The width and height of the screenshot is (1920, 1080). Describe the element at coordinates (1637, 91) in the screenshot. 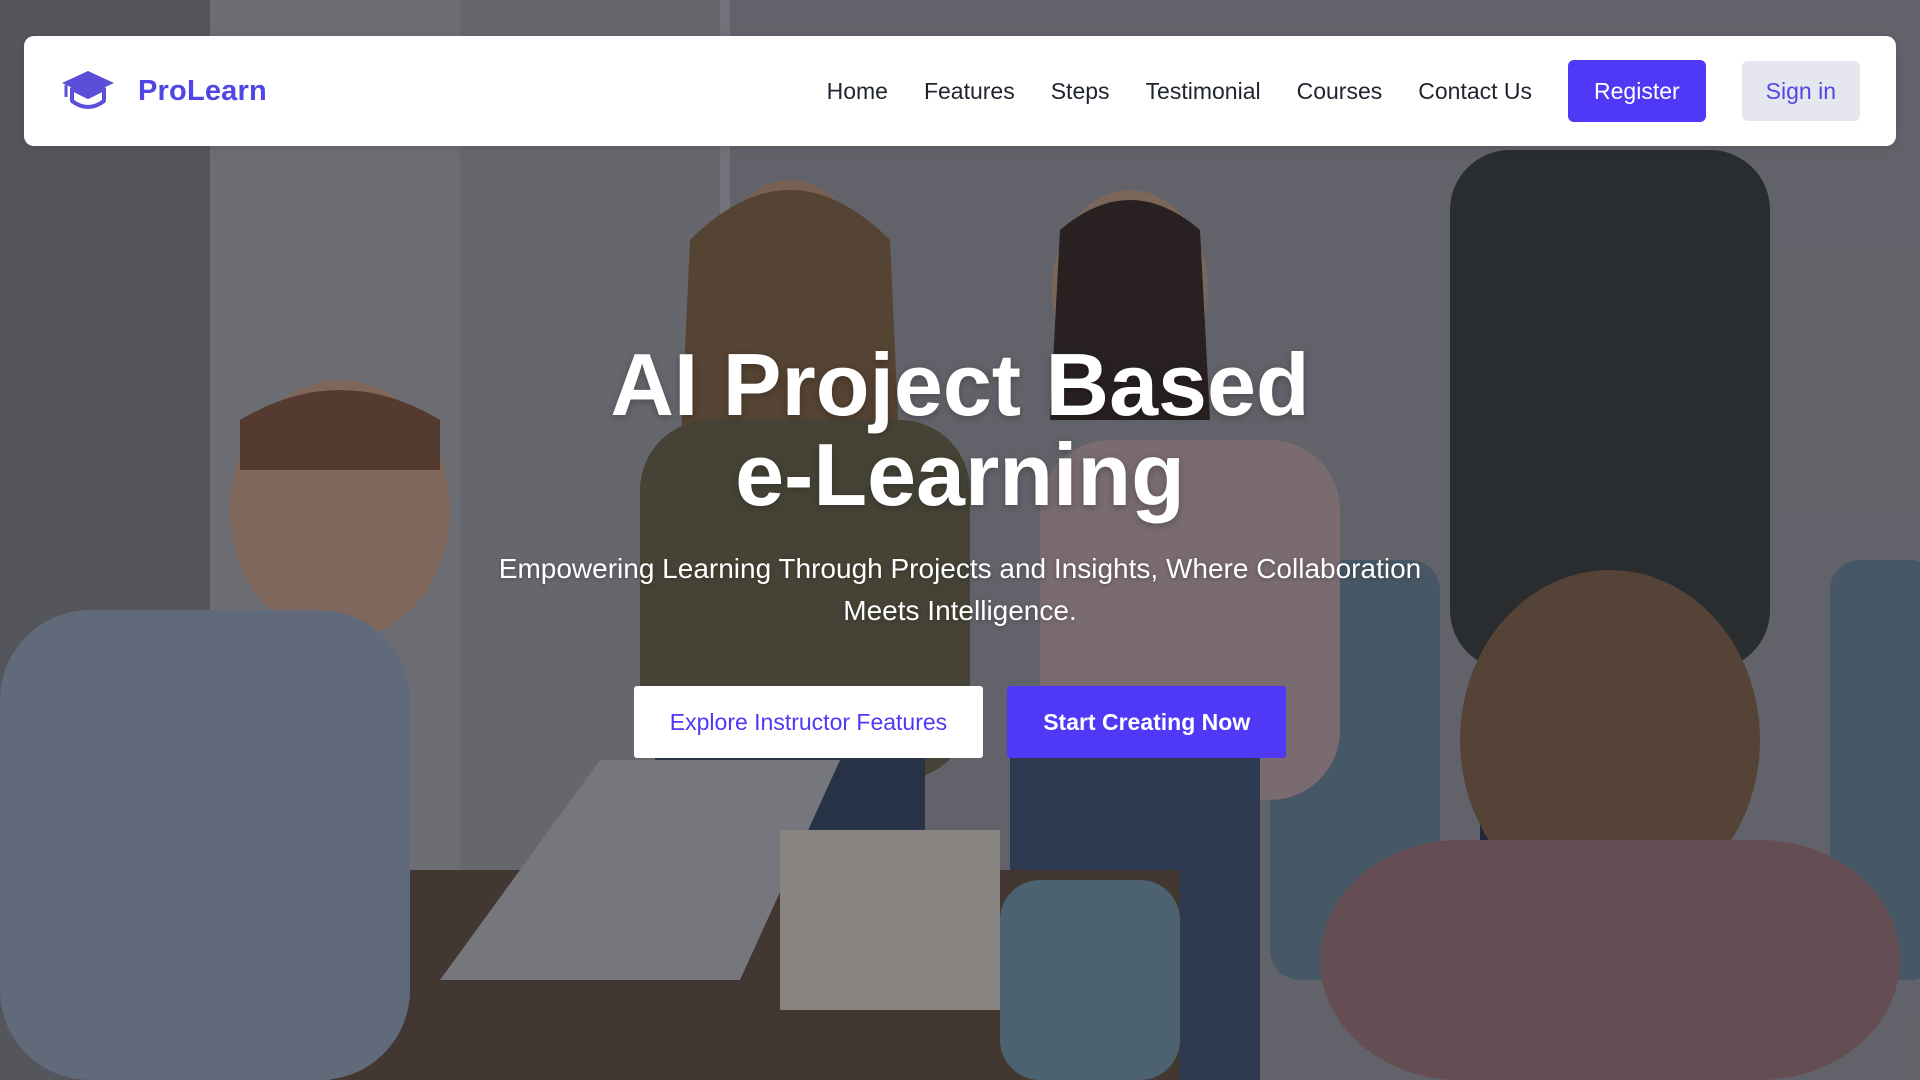

I see `register-button: Register` at that location.